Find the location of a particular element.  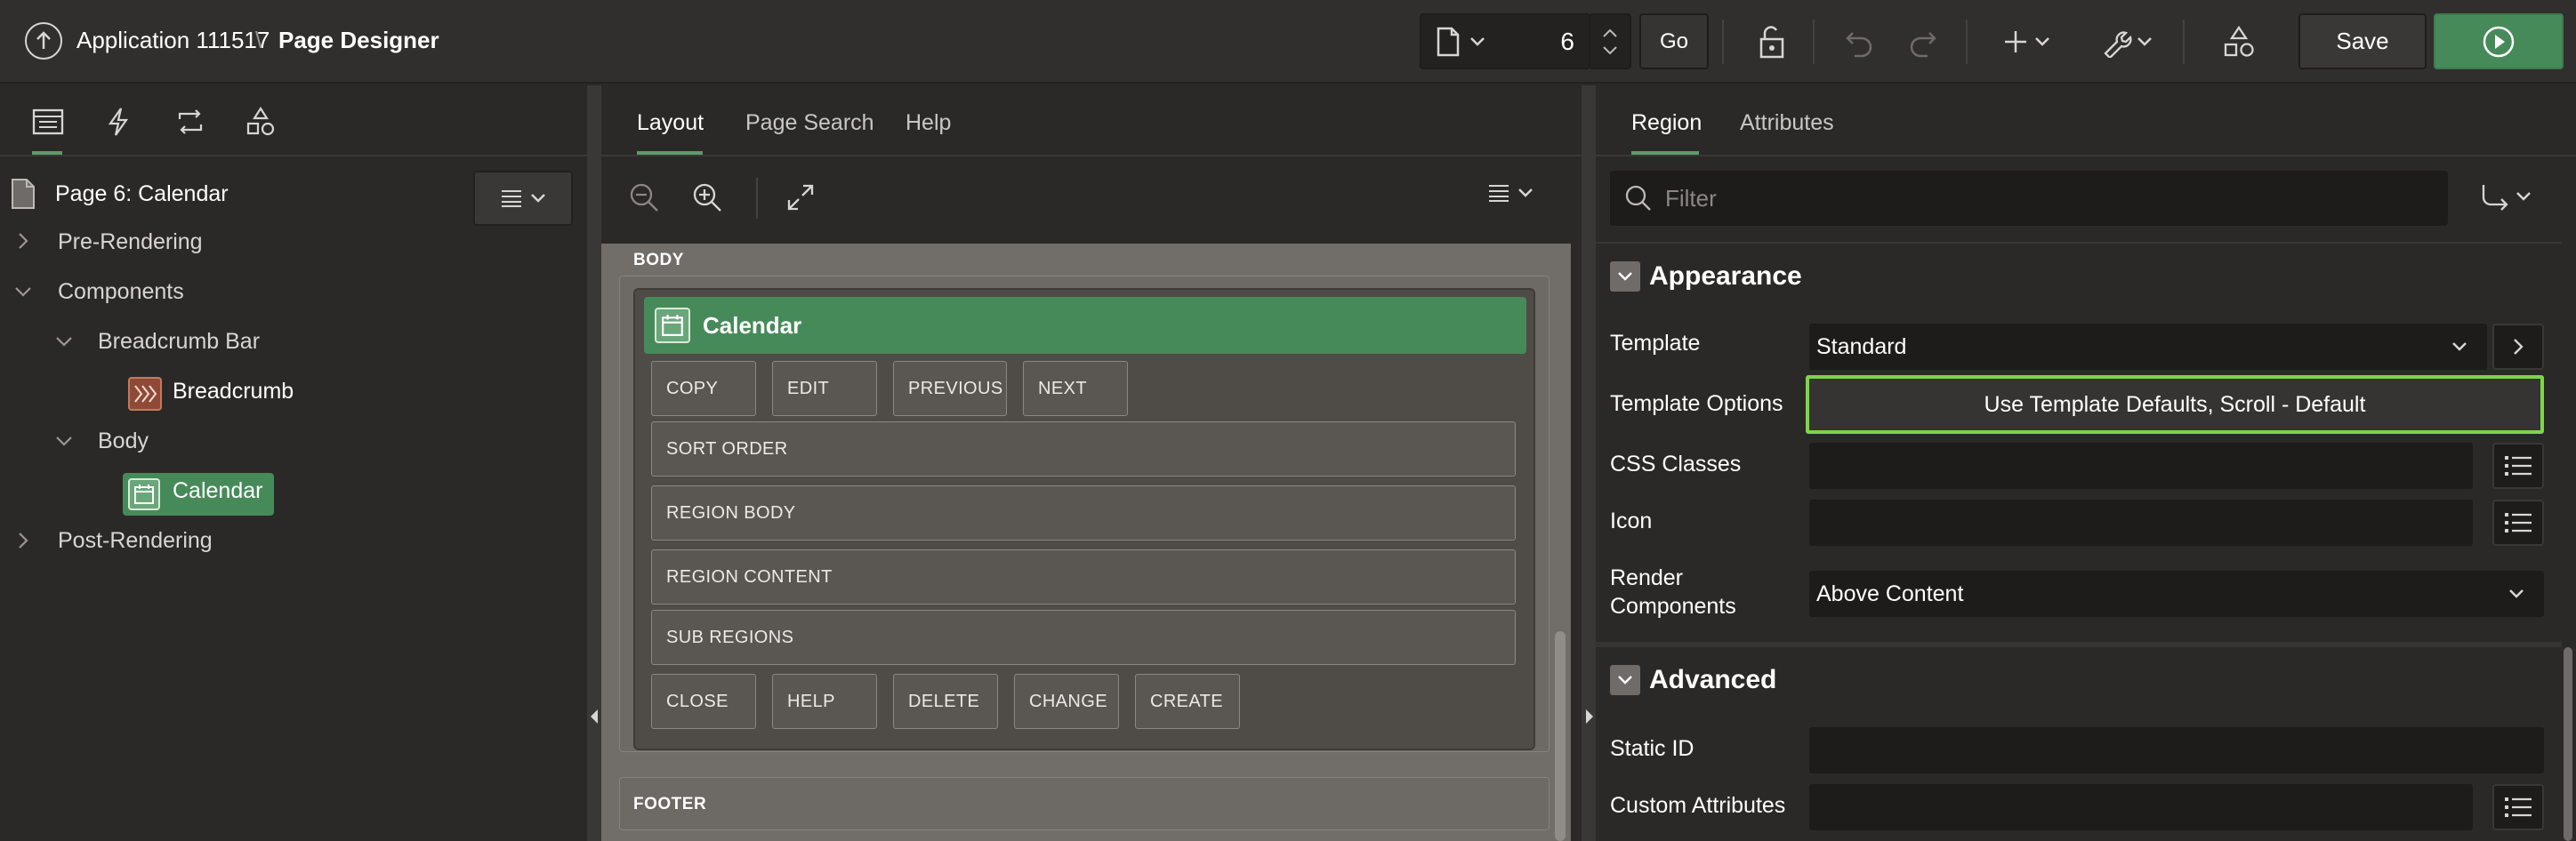

save-button: Save is located at coordinates (2362, 41).